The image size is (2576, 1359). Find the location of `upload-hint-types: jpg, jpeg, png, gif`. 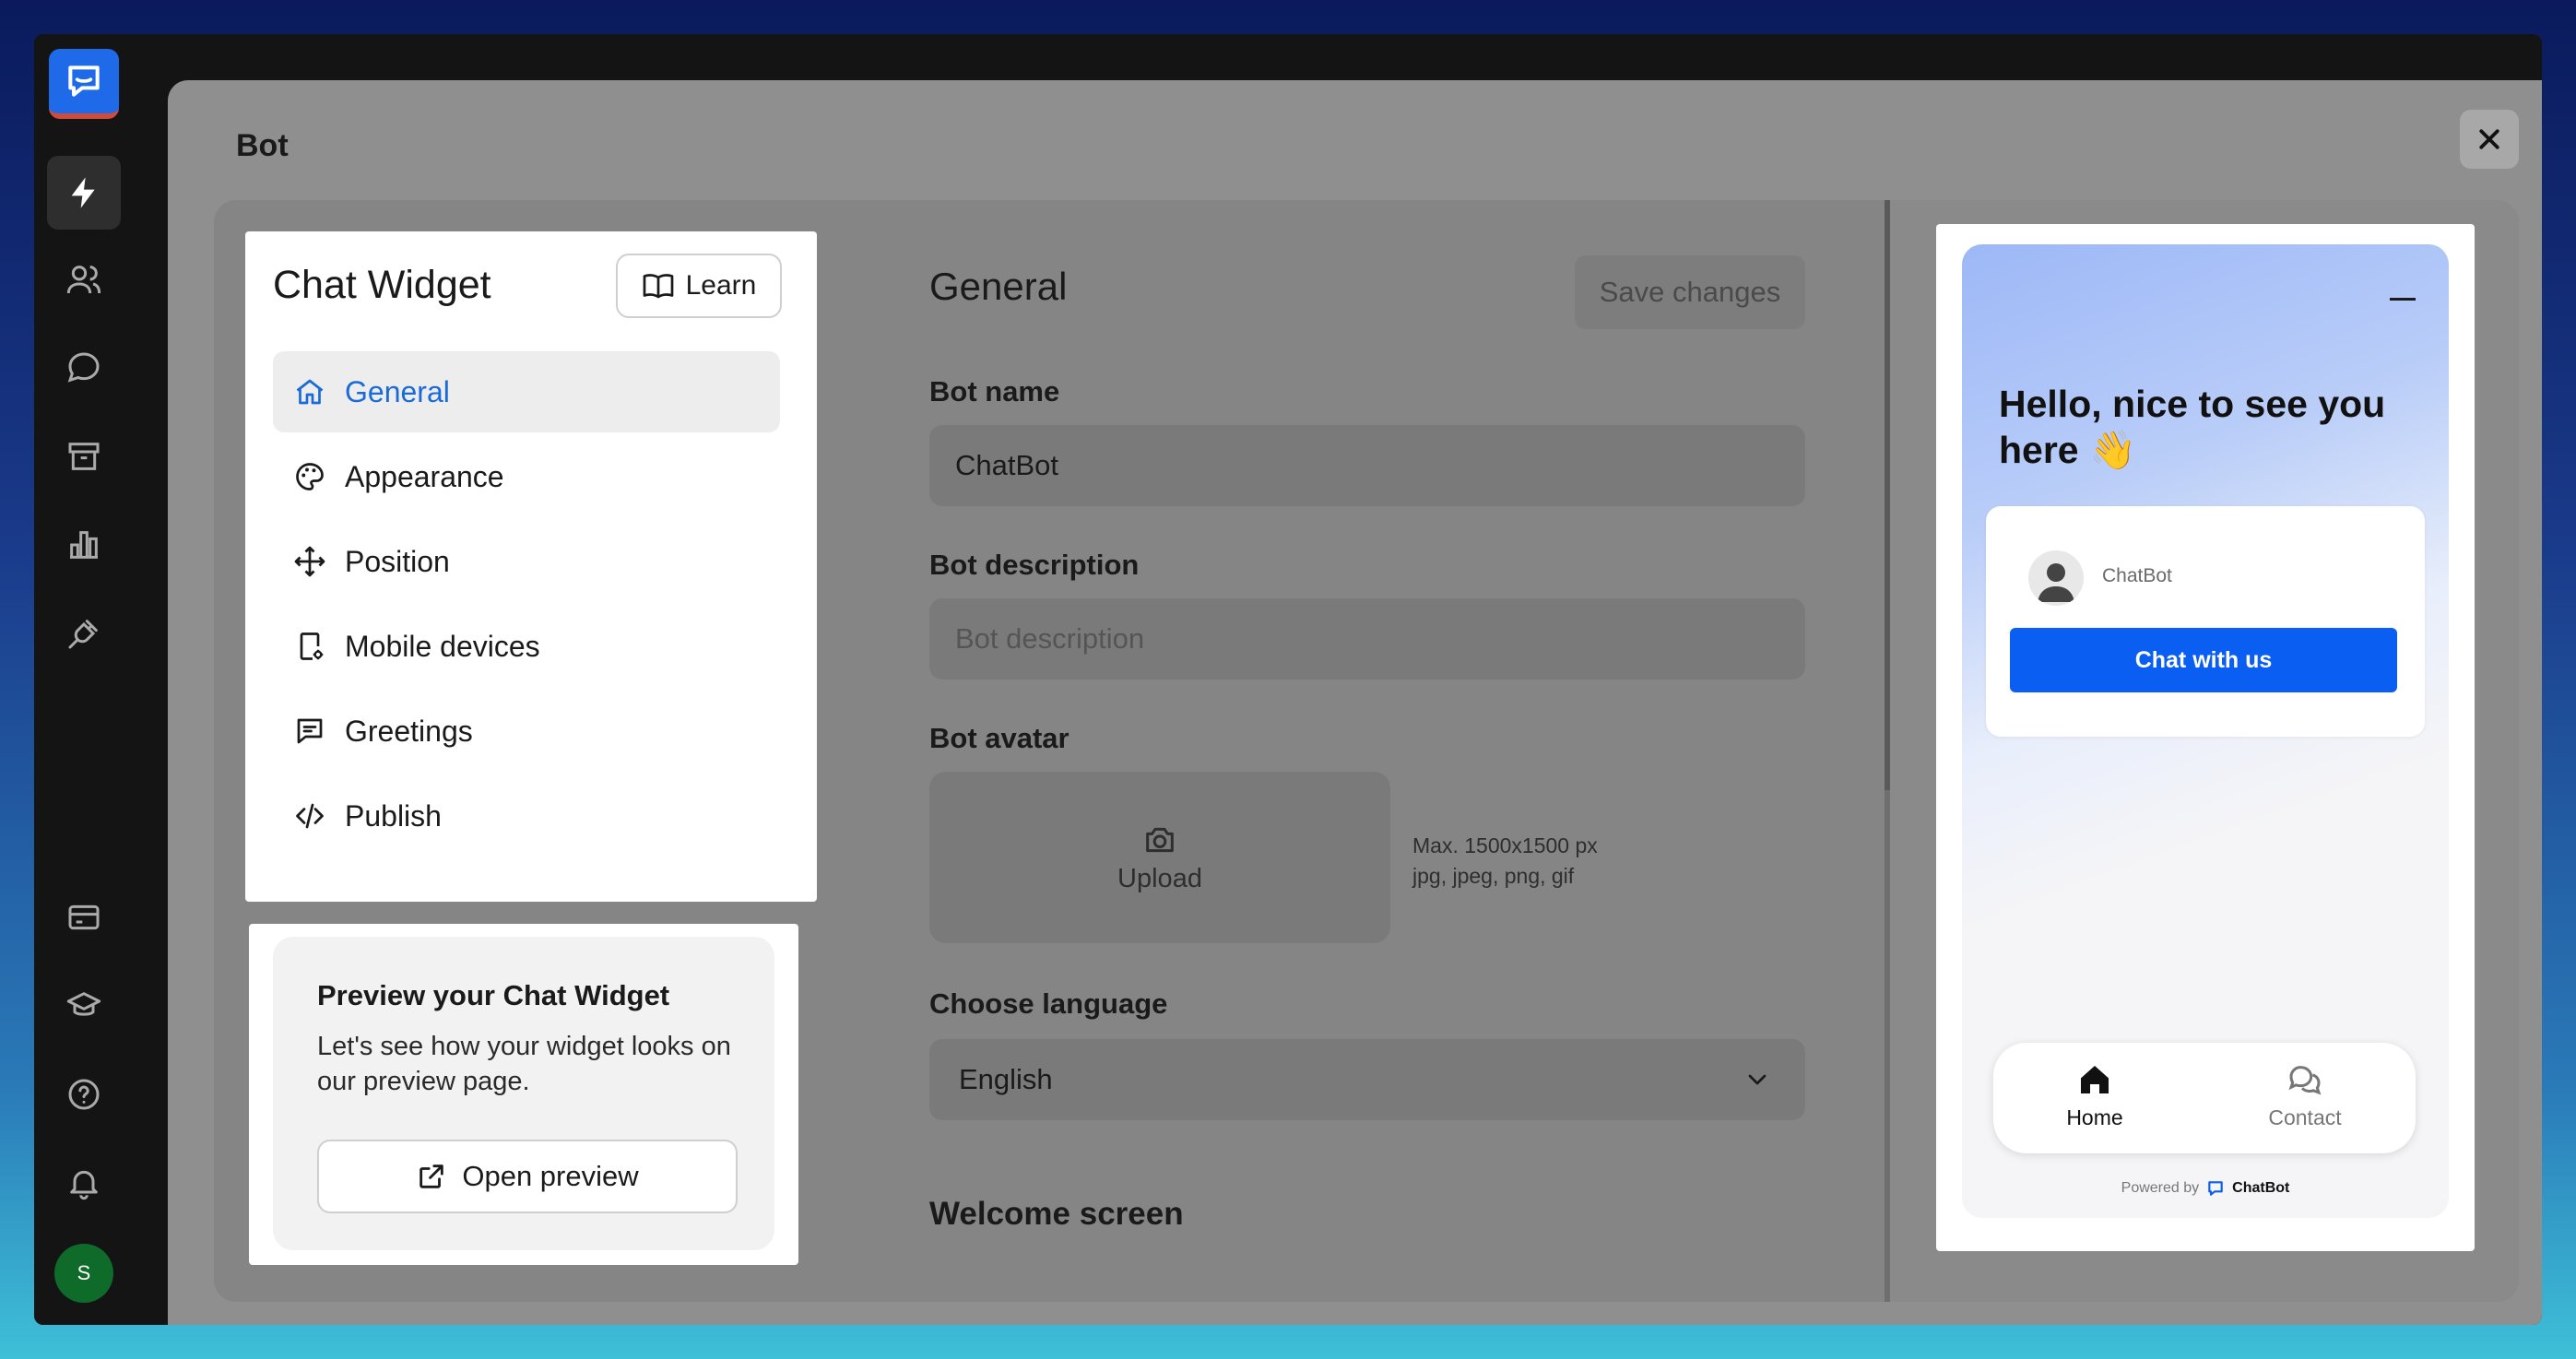

upload-hint-types: jpg, jpeg, png, gif is located at coordinates (1493, 876).